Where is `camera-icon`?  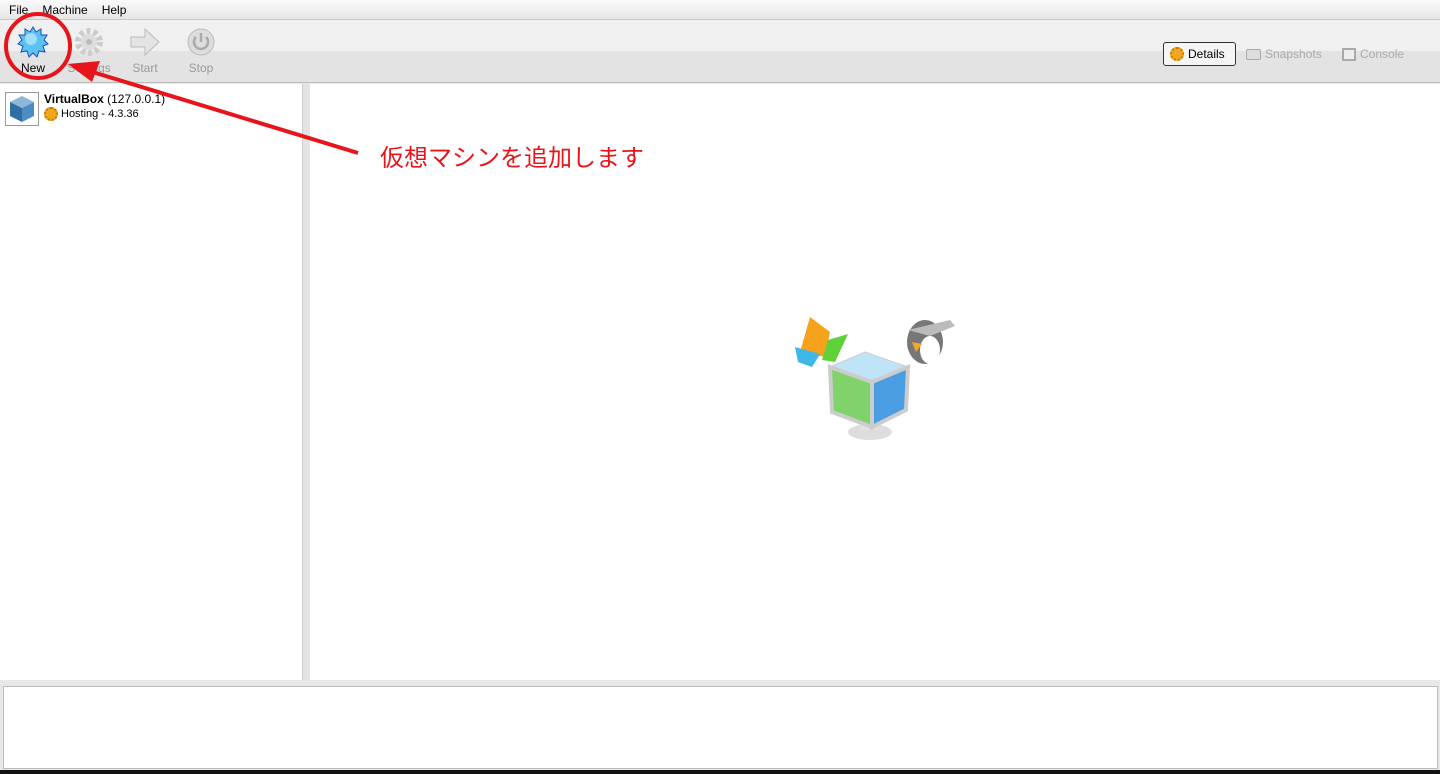 camera-icon is located at coordinates (1253, 54).